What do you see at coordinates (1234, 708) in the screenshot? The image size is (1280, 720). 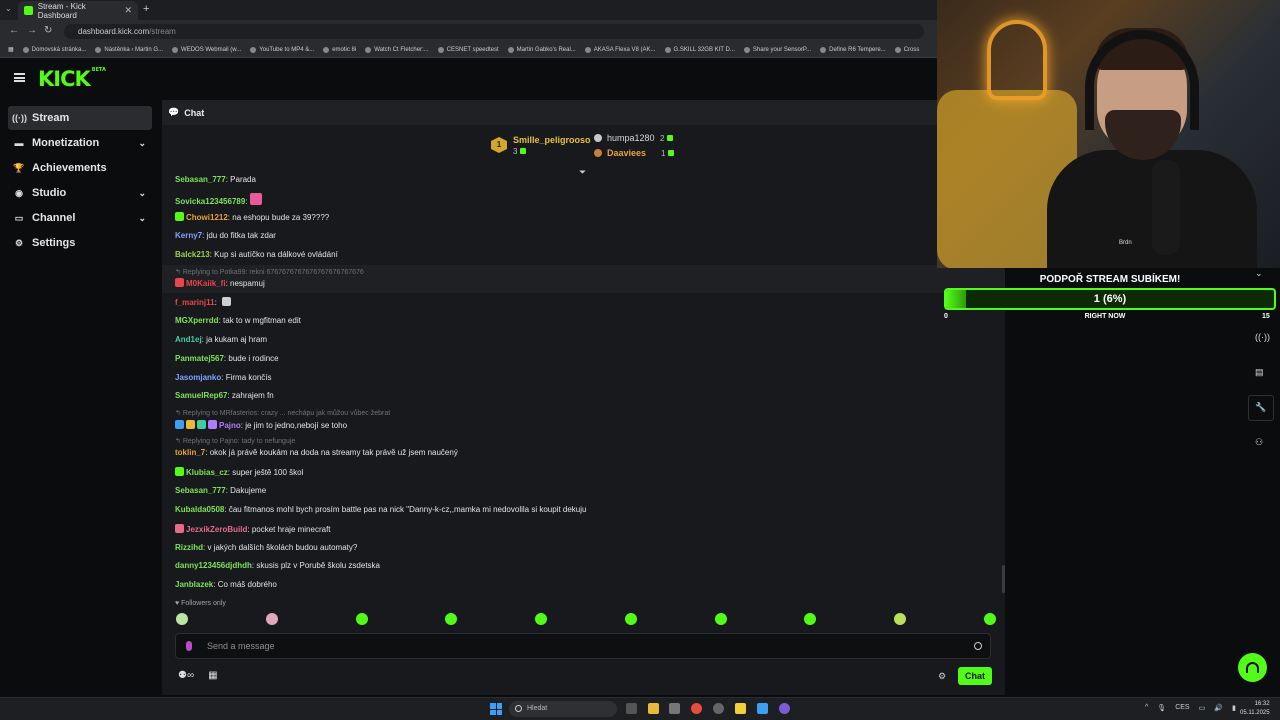 I see `battery-icon: ▮` at bounding box center [1234, 708].